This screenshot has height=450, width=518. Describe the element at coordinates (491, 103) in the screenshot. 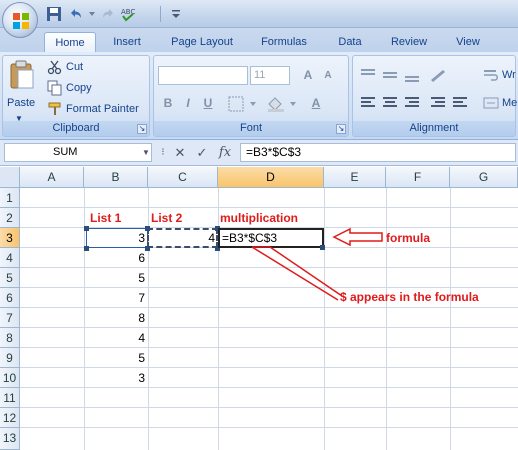

I see `merge-center-icon` at that location.